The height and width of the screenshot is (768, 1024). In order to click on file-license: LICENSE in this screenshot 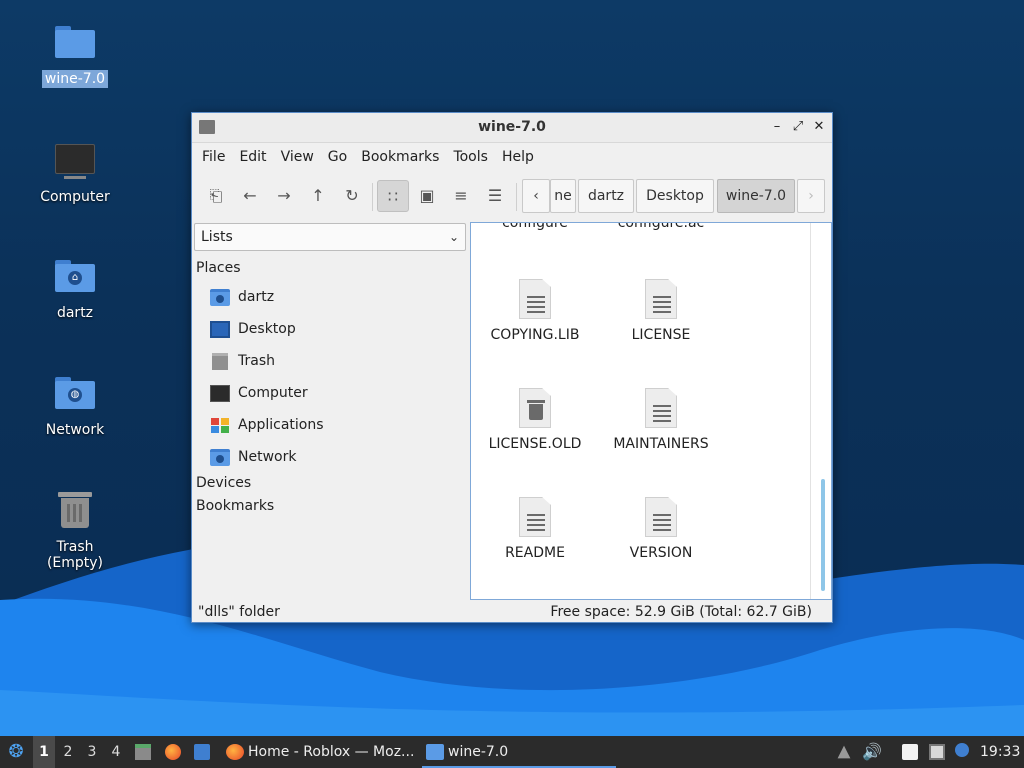, I will do `click(661, 311)`.